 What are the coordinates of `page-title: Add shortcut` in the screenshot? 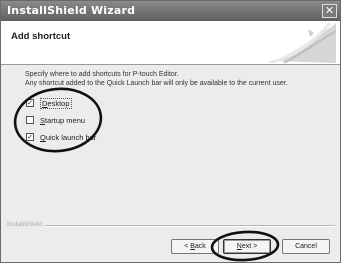 It's located at (41, 36).